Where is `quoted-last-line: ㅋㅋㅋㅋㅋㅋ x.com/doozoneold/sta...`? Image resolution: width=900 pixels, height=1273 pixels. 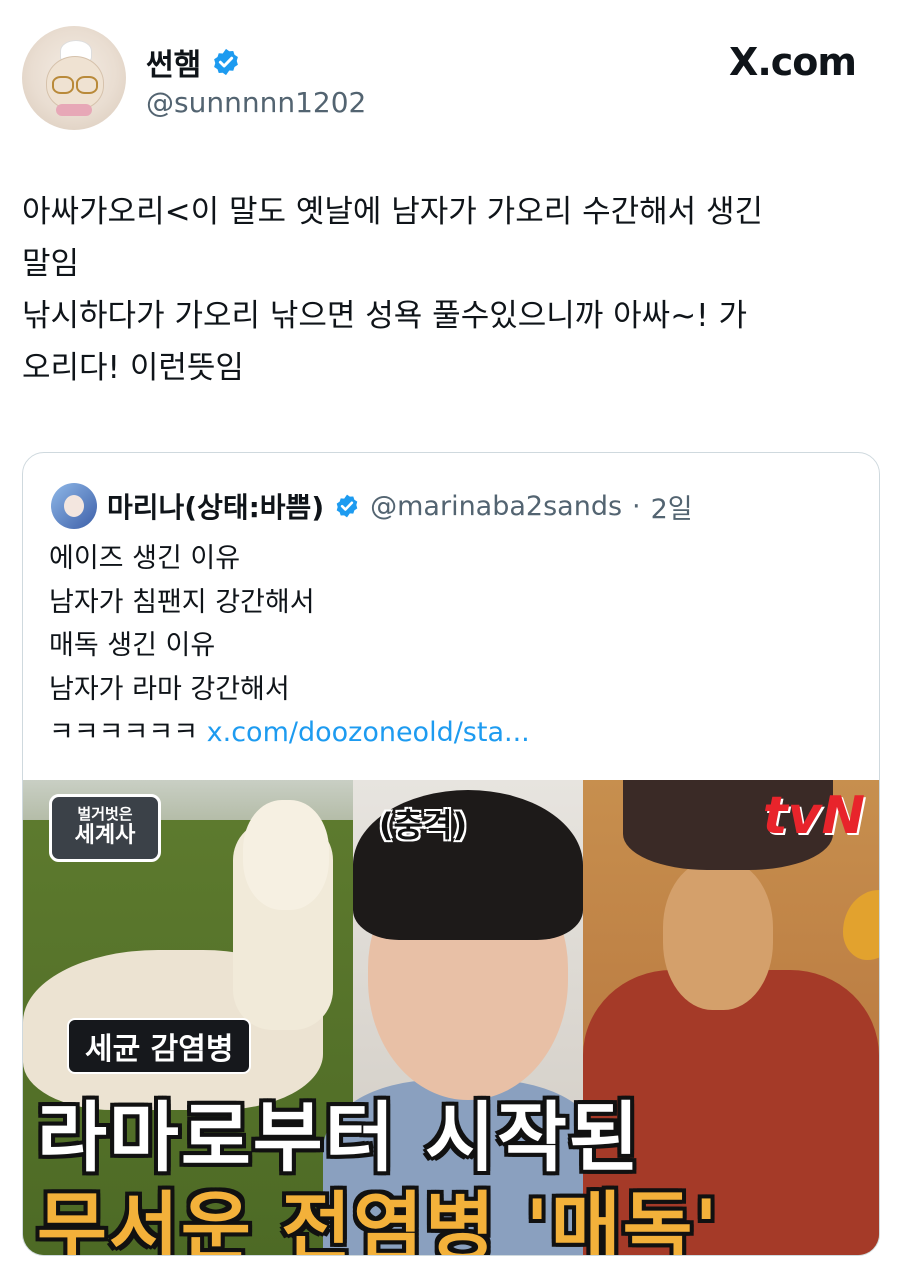
quoted-last-line: ㅋㅋㅋㅋㅋㅋ x.com/doozoneold/sta... is located at coordinates (289, 733).